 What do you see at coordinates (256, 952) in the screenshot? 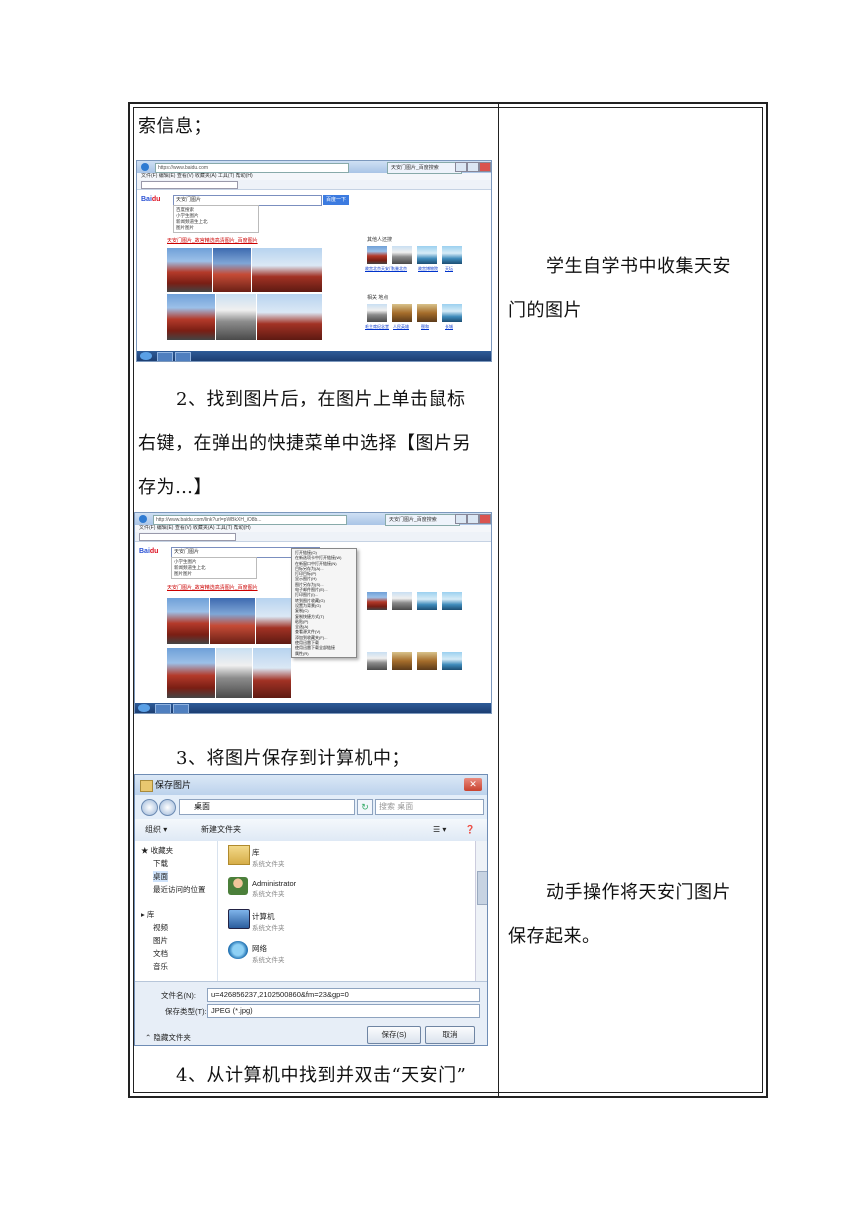
I see `file-item-network: 网络 系统文件夹` at bounding box center [256, 952].